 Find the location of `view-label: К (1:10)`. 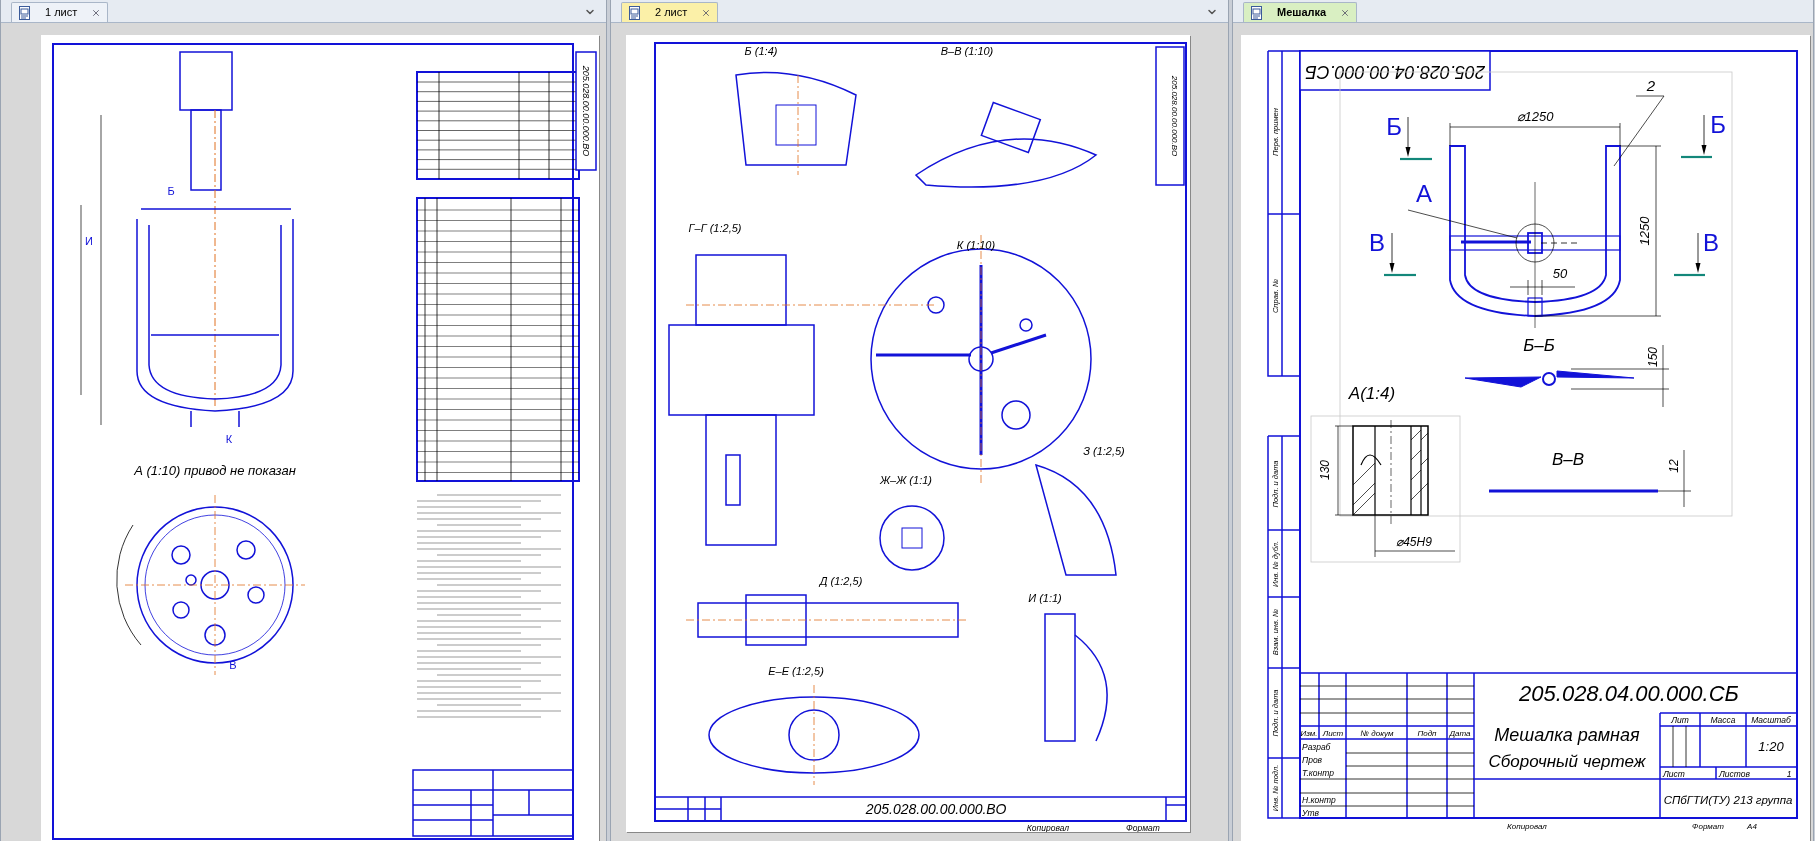

view-label: К (1:10) is located at coordinates (976, 245).